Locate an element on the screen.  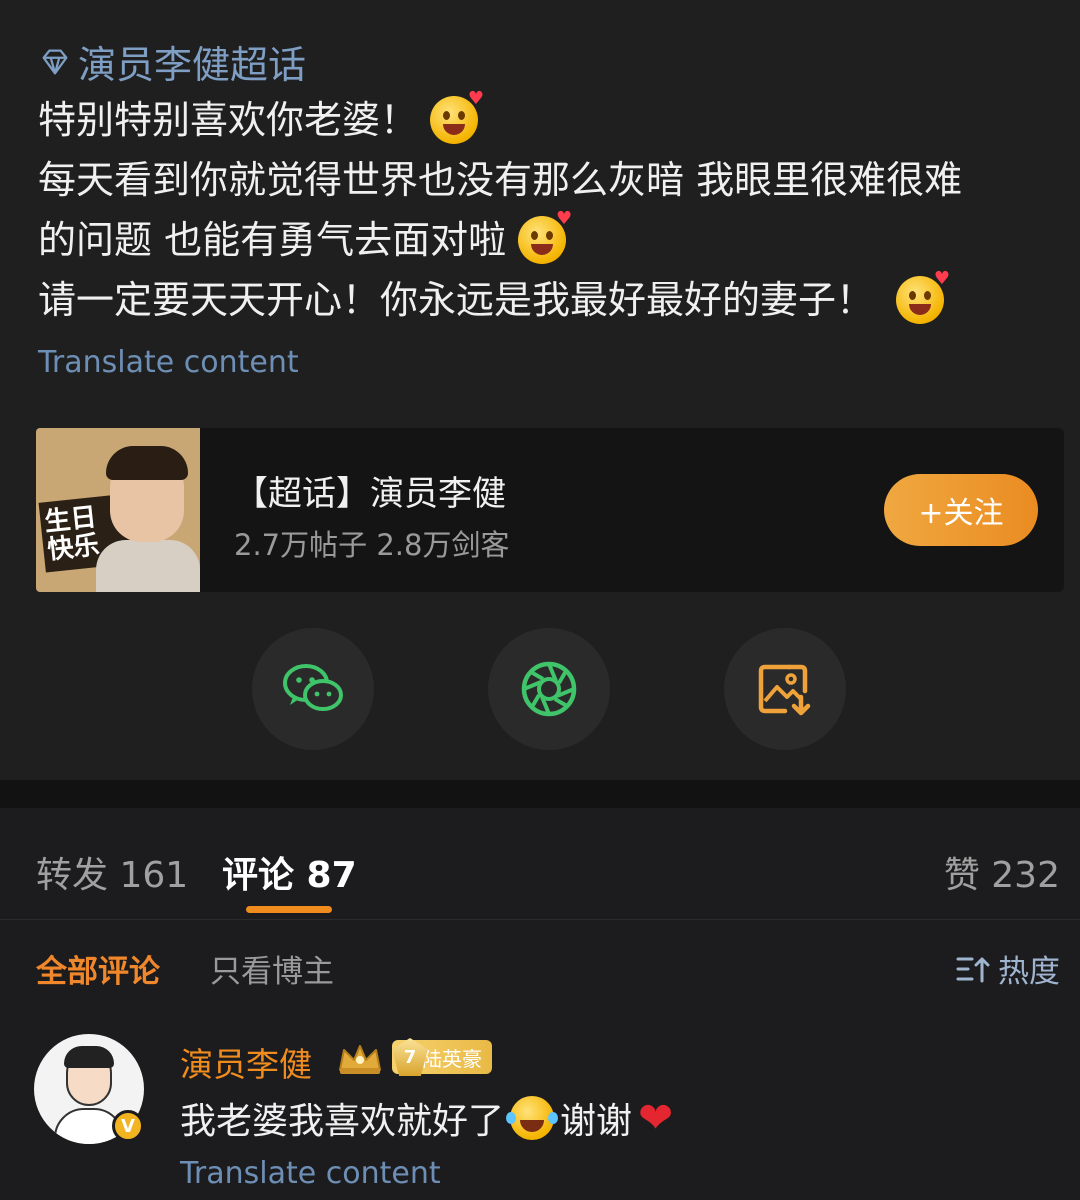
topic-card-stats: 2.7万帖子 2.8万剑客 is located at coordinates (372, 545).